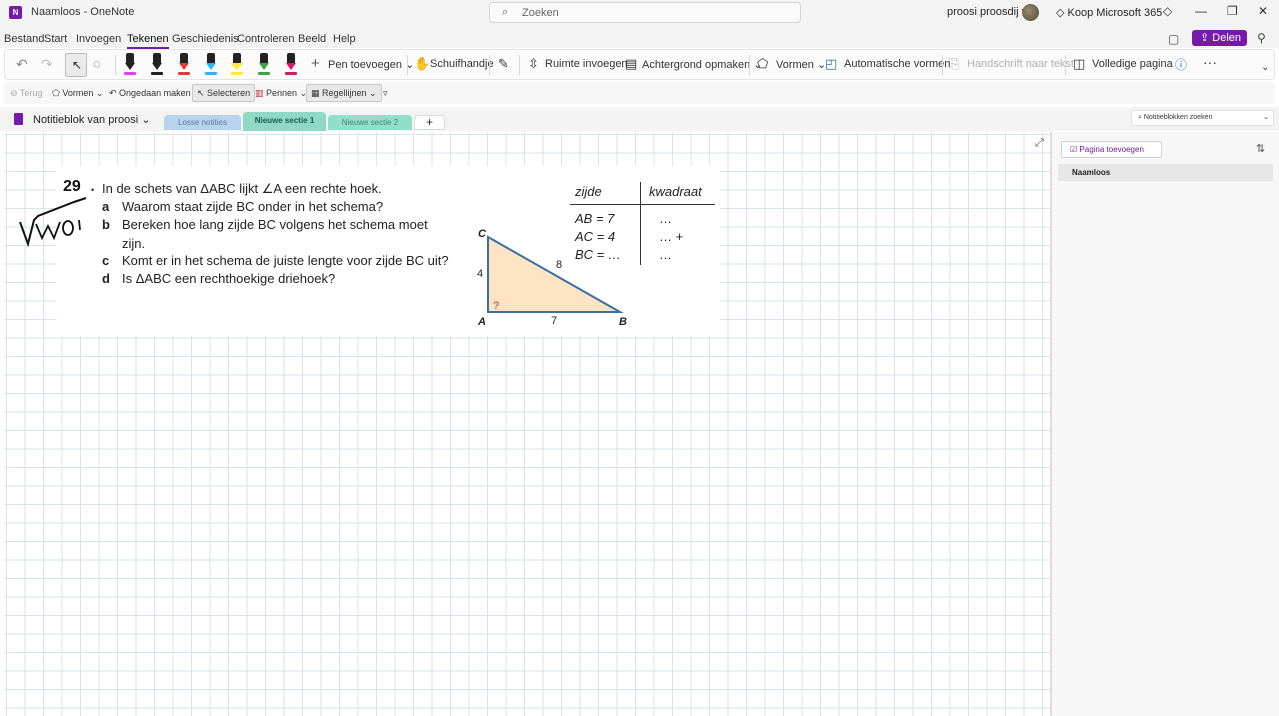  Describe the element at coordinates (86, 120) in the screenshot. I see `notebook-label: Notitieblok van proosi` at that location.